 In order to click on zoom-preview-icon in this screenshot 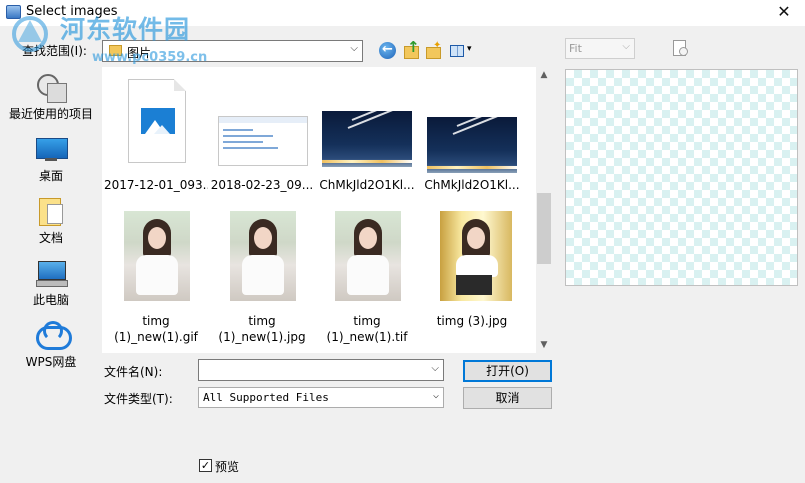, I will do `click(681, 49)`.